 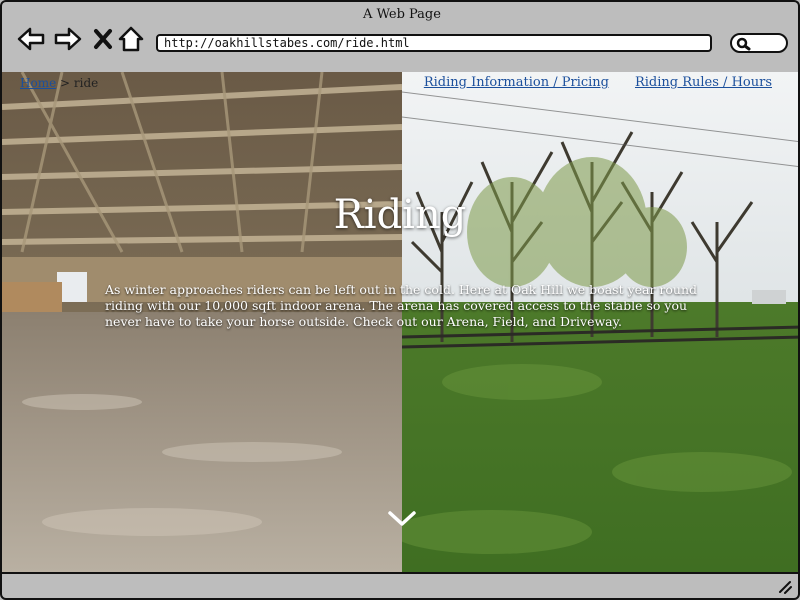 What do you see at coordinates (434, 43) in the screenshot?
I see `url-input: http://oakhillstabes.com/ride.html` at bounding box center [434, 43].